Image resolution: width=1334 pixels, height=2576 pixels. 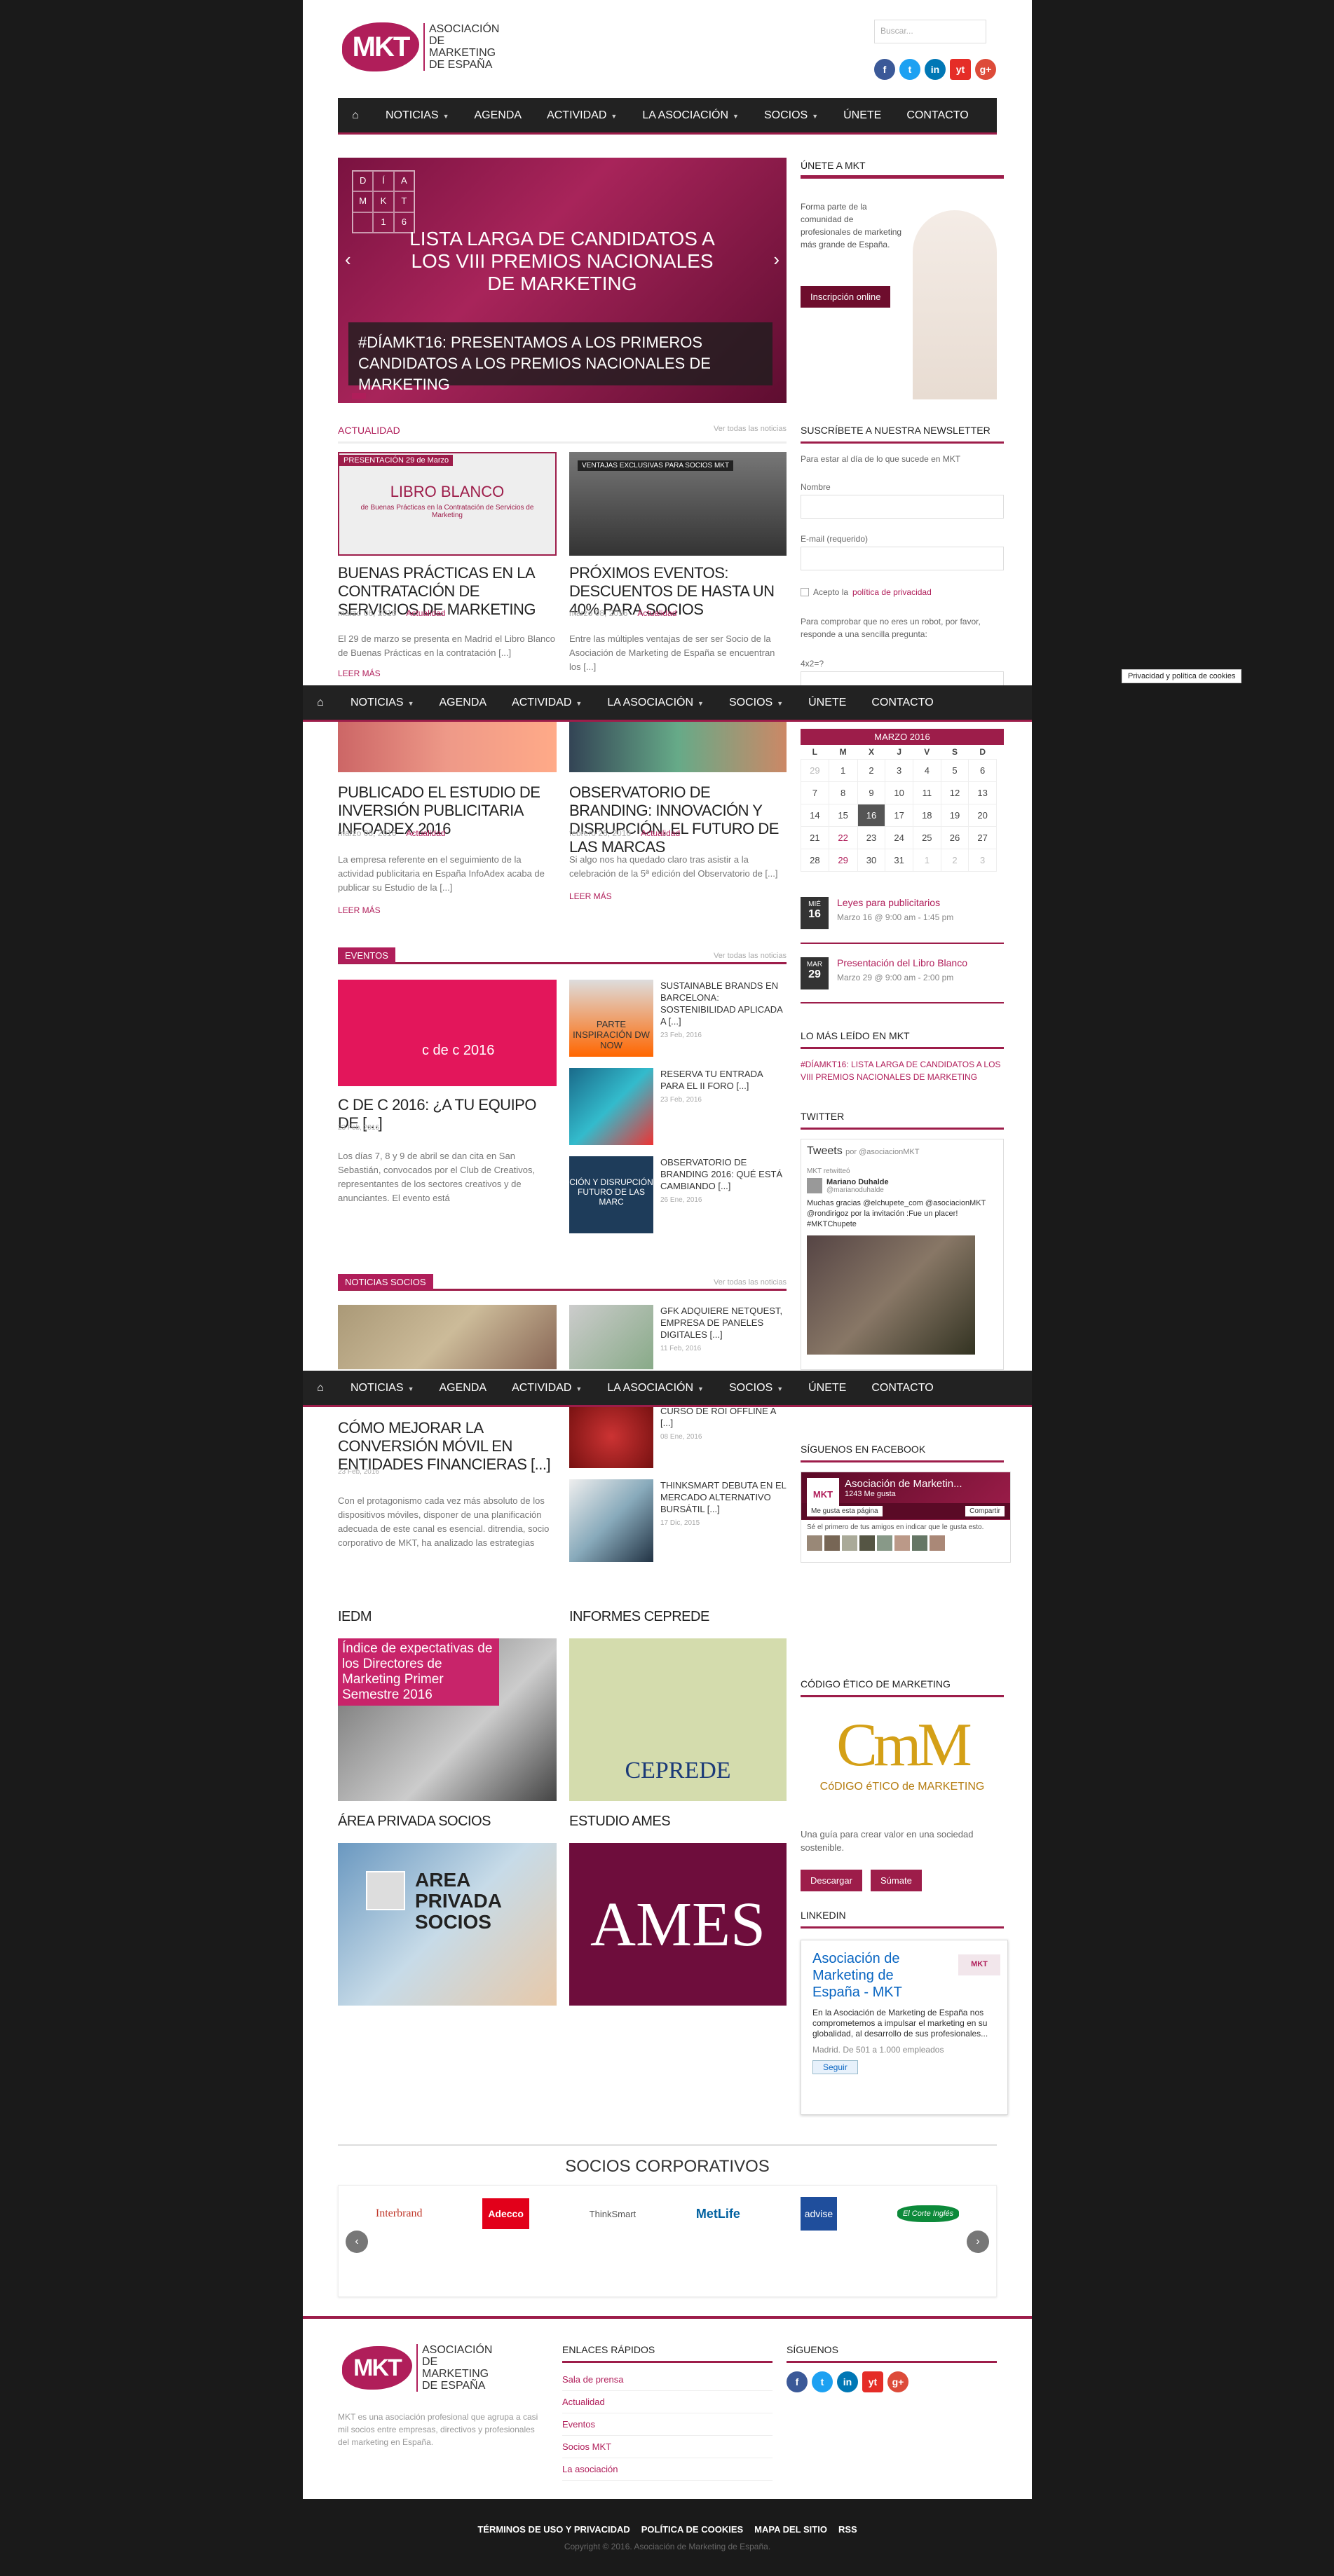 What do you see at coordinates (843, 816) in the screenshot?
I see `calendar-day: 15` at bounding box center [843, 816].